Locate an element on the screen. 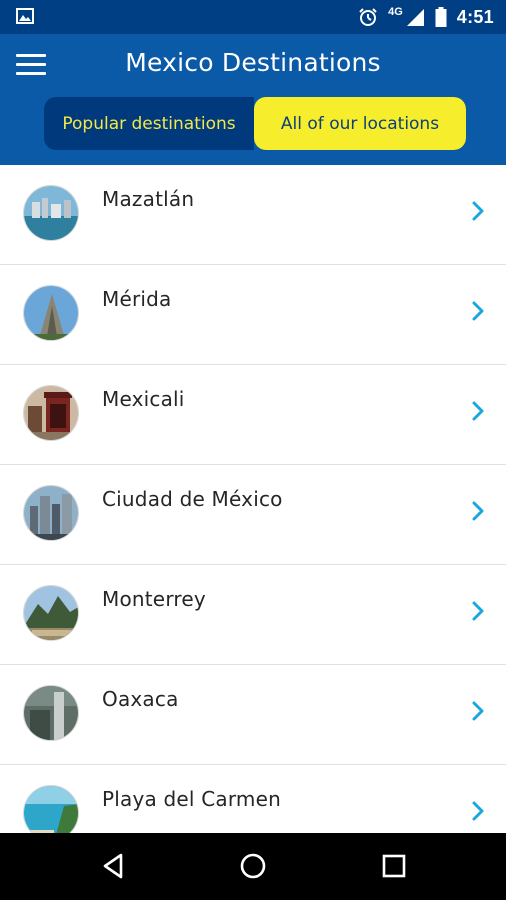  recents-icon is located at coordinates (394, 866).